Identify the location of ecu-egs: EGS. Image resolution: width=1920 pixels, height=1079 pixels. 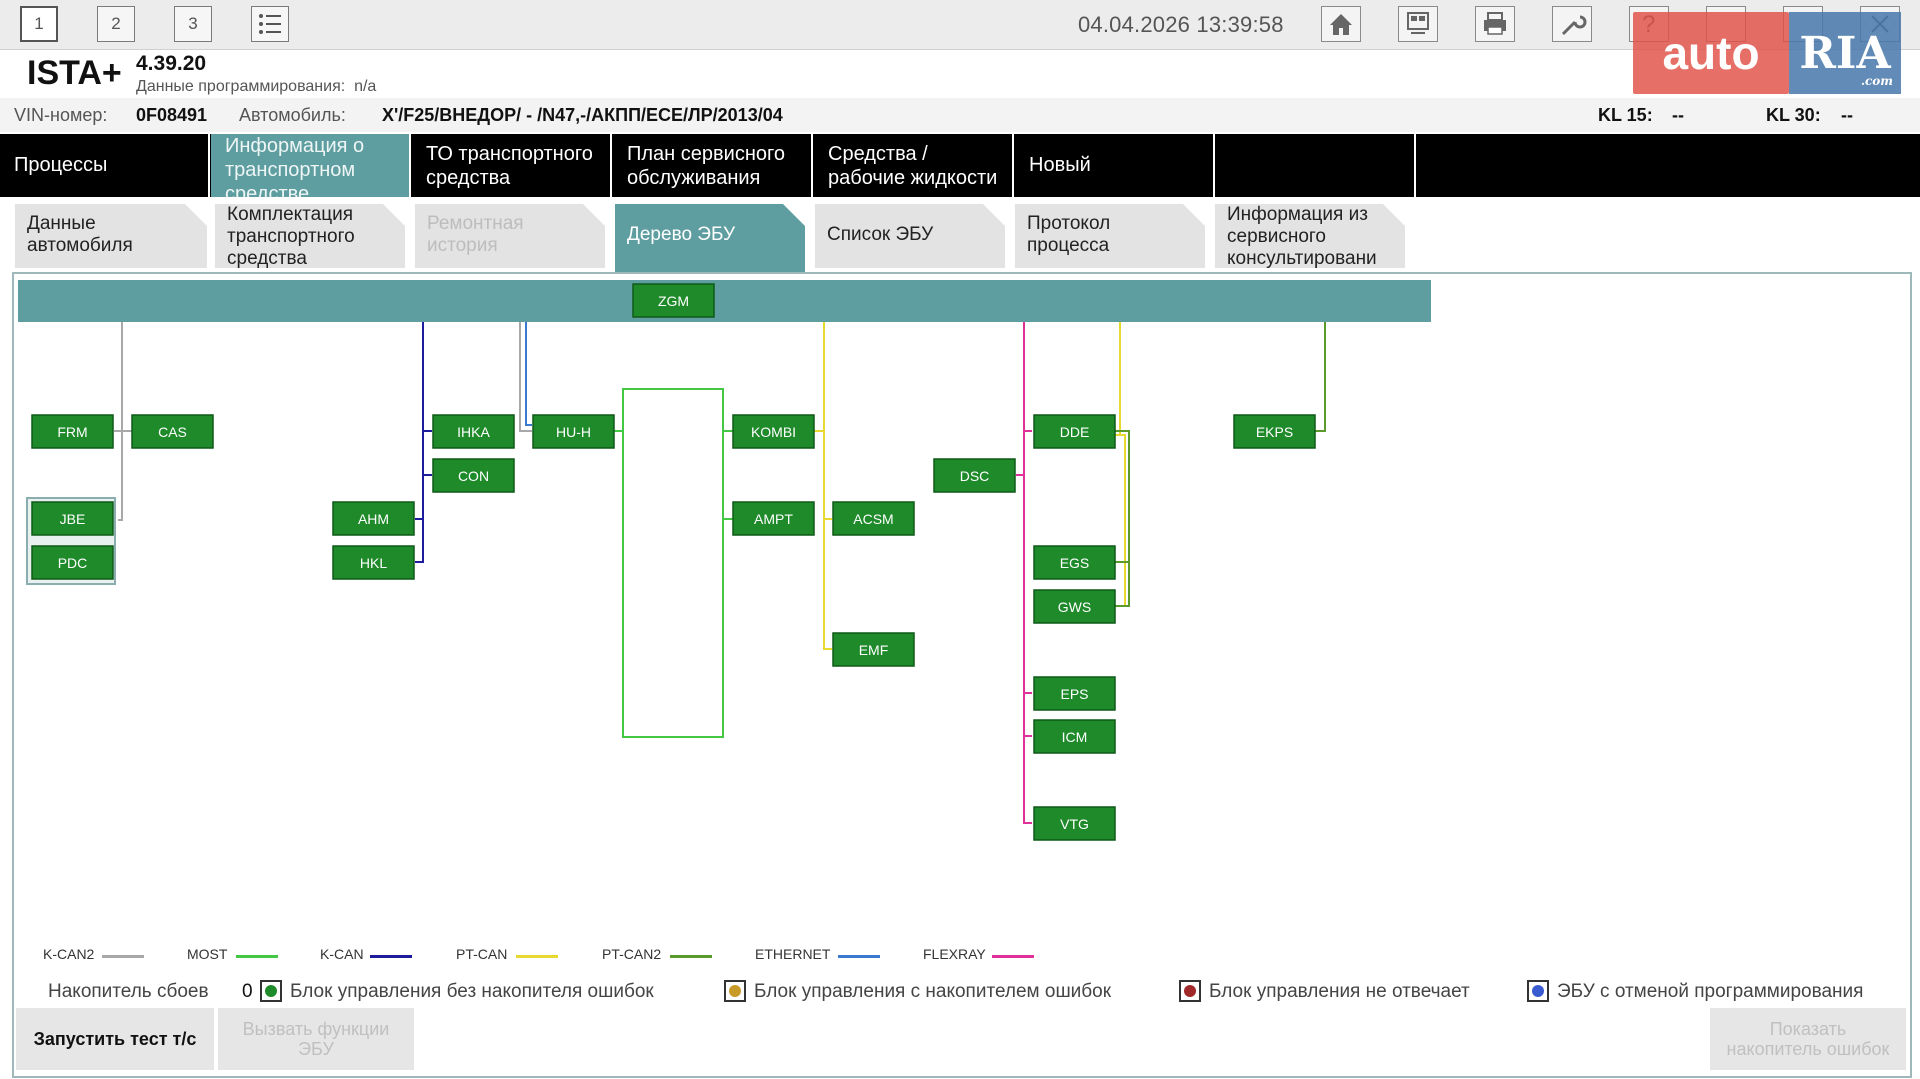
(1074, 562).